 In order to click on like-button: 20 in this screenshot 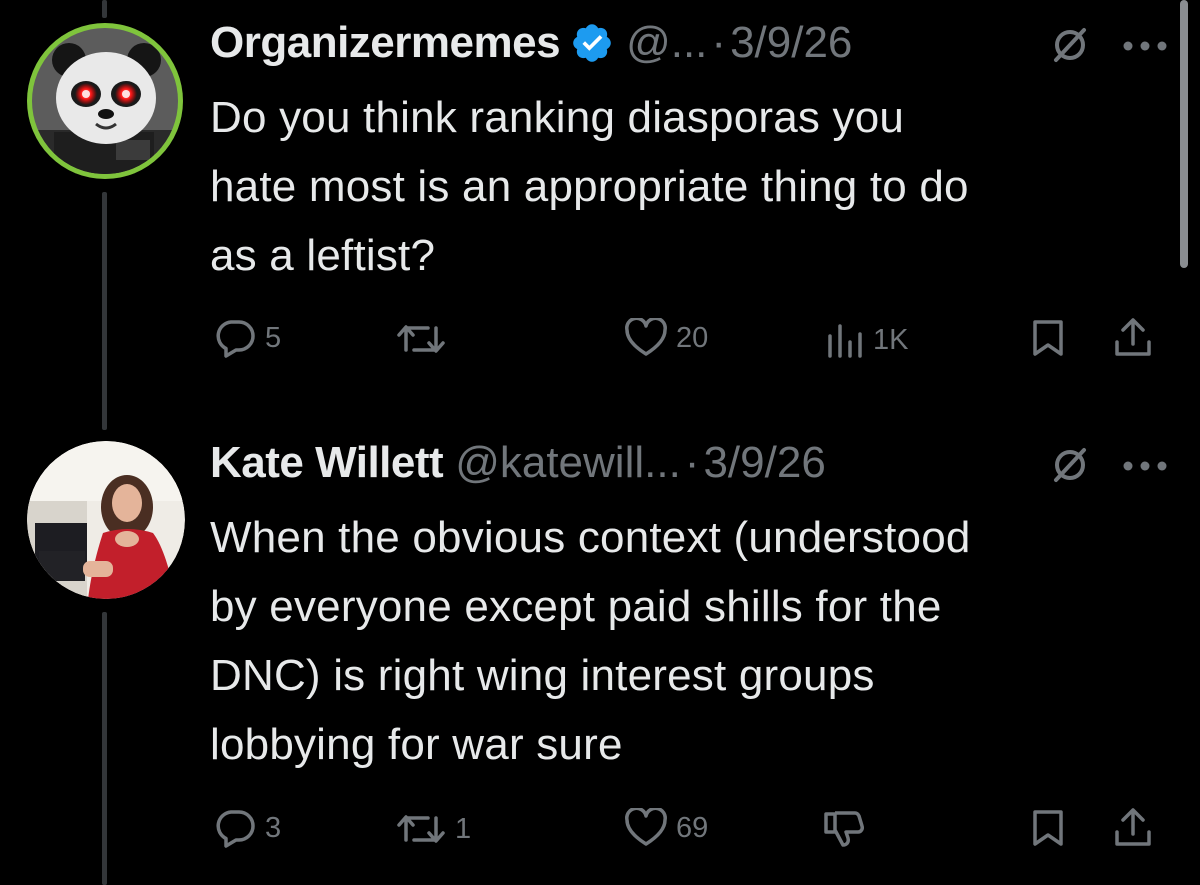, I will do `click(666, 338)`.